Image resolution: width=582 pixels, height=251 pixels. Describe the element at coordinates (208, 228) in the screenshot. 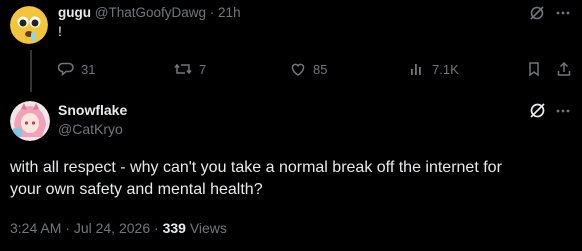

I see `reply-views-label: Views` at that location.